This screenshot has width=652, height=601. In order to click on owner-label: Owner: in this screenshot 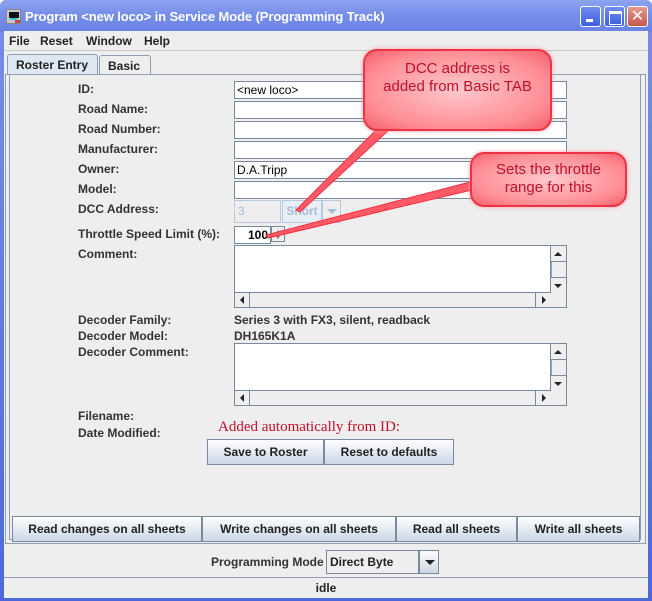, I will do `click(99, 169)`.